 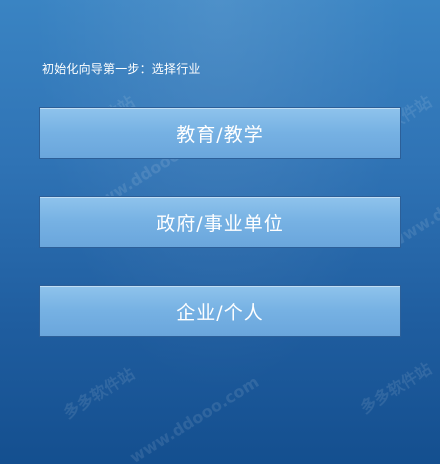 I want to click on industry-option-label: 教育/教学, so click(x=220, y=134).